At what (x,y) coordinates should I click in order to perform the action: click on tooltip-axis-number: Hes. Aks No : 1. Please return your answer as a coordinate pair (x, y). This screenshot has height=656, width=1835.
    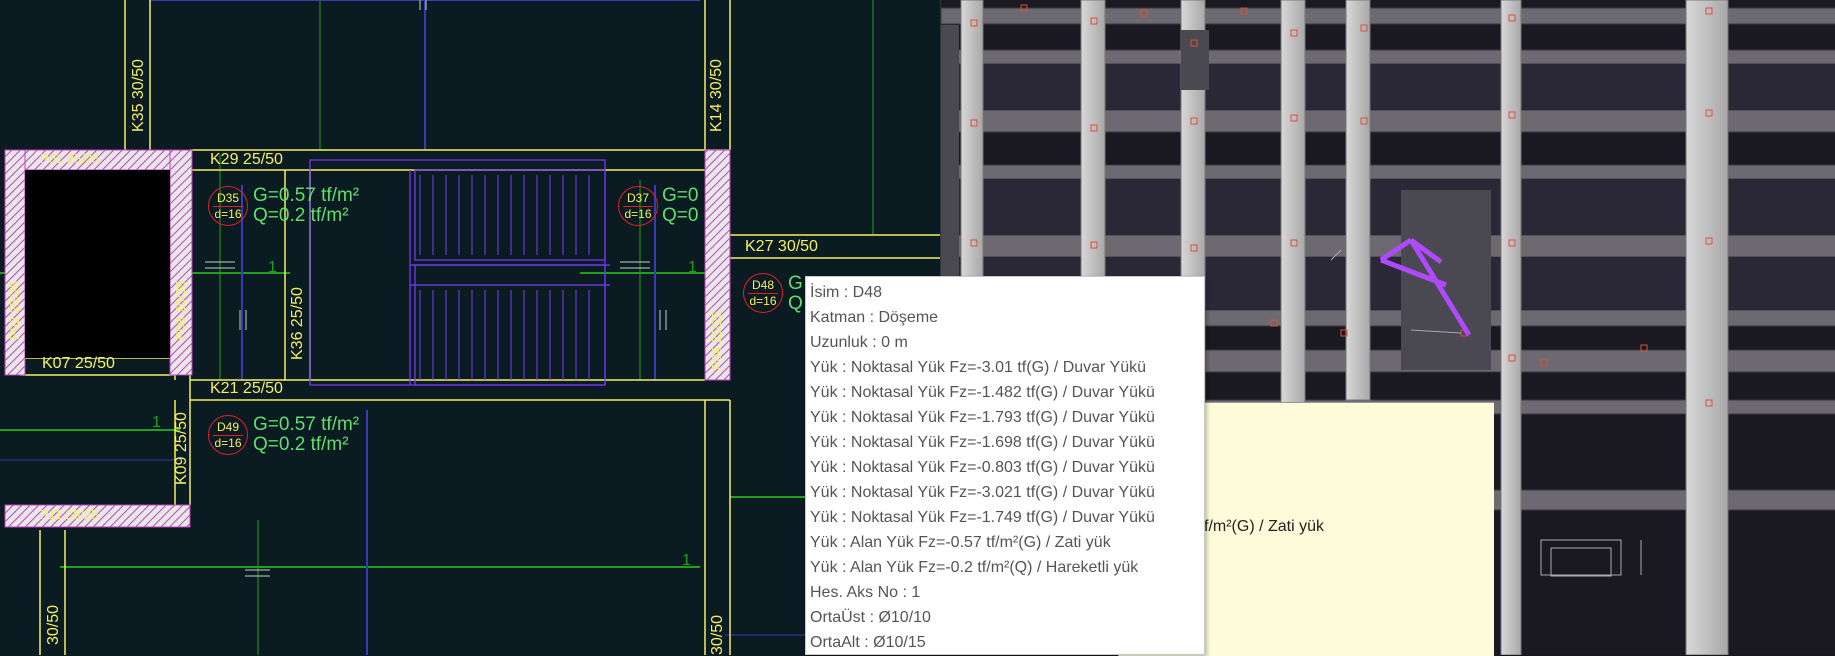
    Looking at the image, I should click on (865, 592).